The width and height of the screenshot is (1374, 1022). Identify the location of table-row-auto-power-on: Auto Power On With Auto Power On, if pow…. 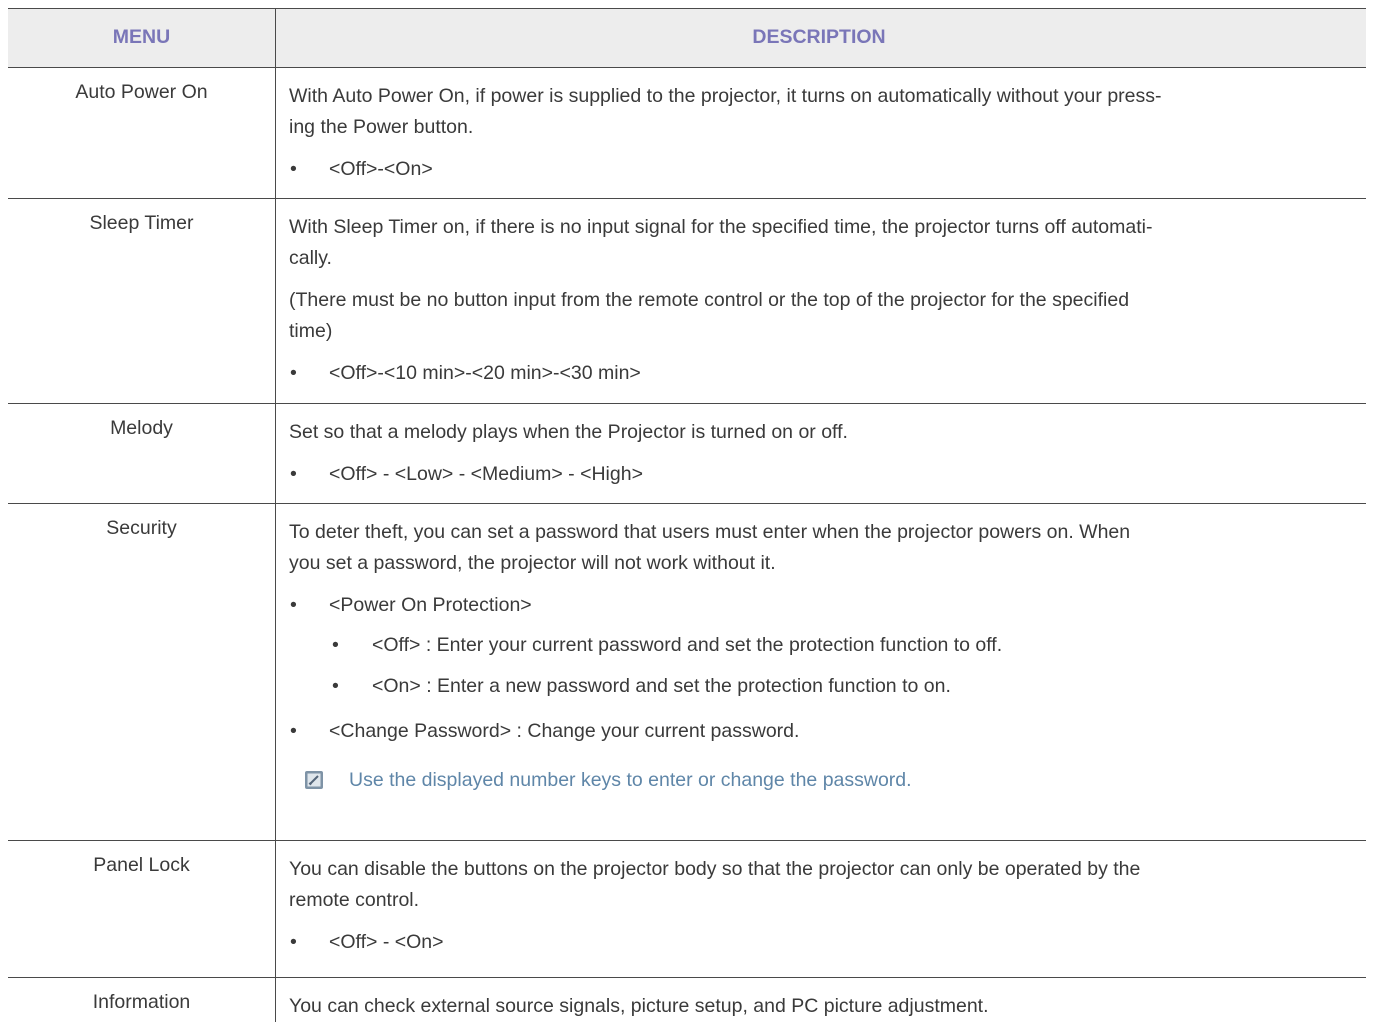
(687, 133).